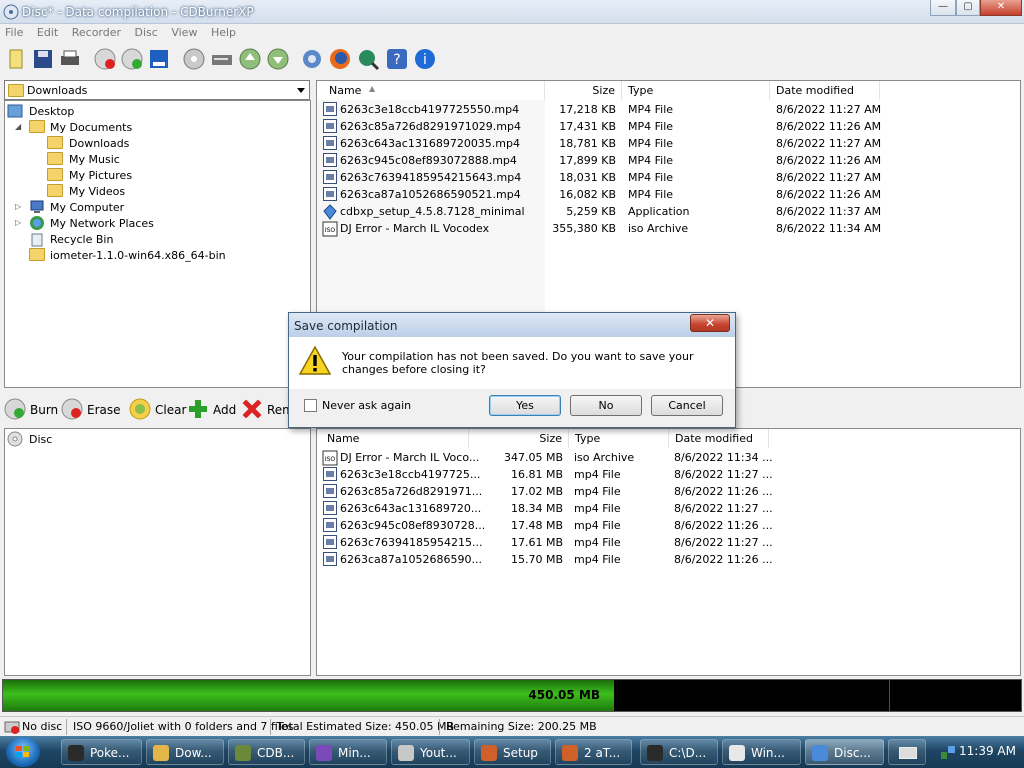  What do you see at coordinates (14, 32) in the screenshot?
I see `menu-file: File` at bounding box center [14, 32].